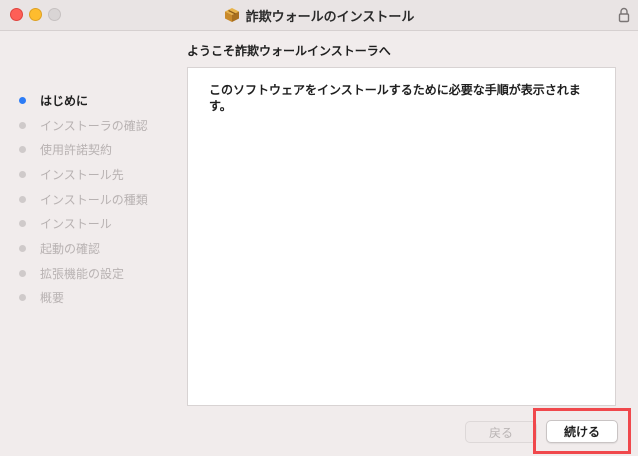 The width and height of the screenshot is (638, 456). I want to click on content-text: このソフトウェアをインストールするために必要な手順が表示されます。, so click(395, 98).